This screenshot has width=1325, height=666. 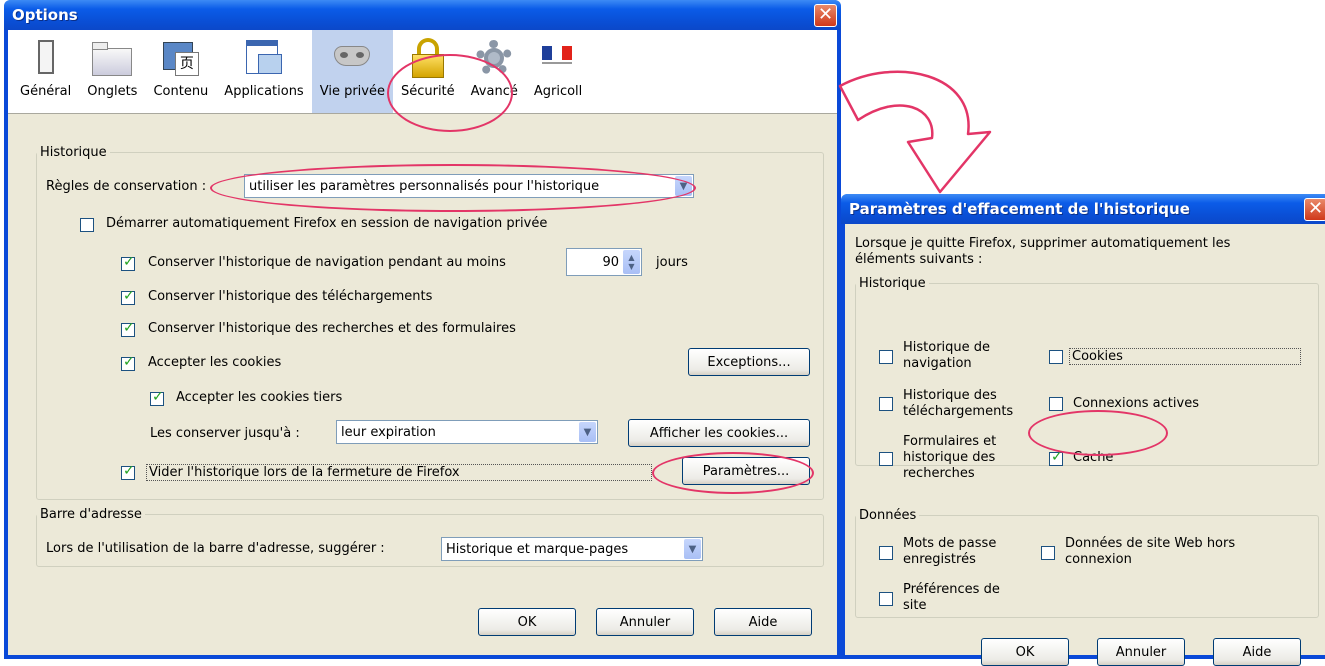 I want to click on accept-third-party-label: Accepter les cookies tiers, so click(x=259, y=397).